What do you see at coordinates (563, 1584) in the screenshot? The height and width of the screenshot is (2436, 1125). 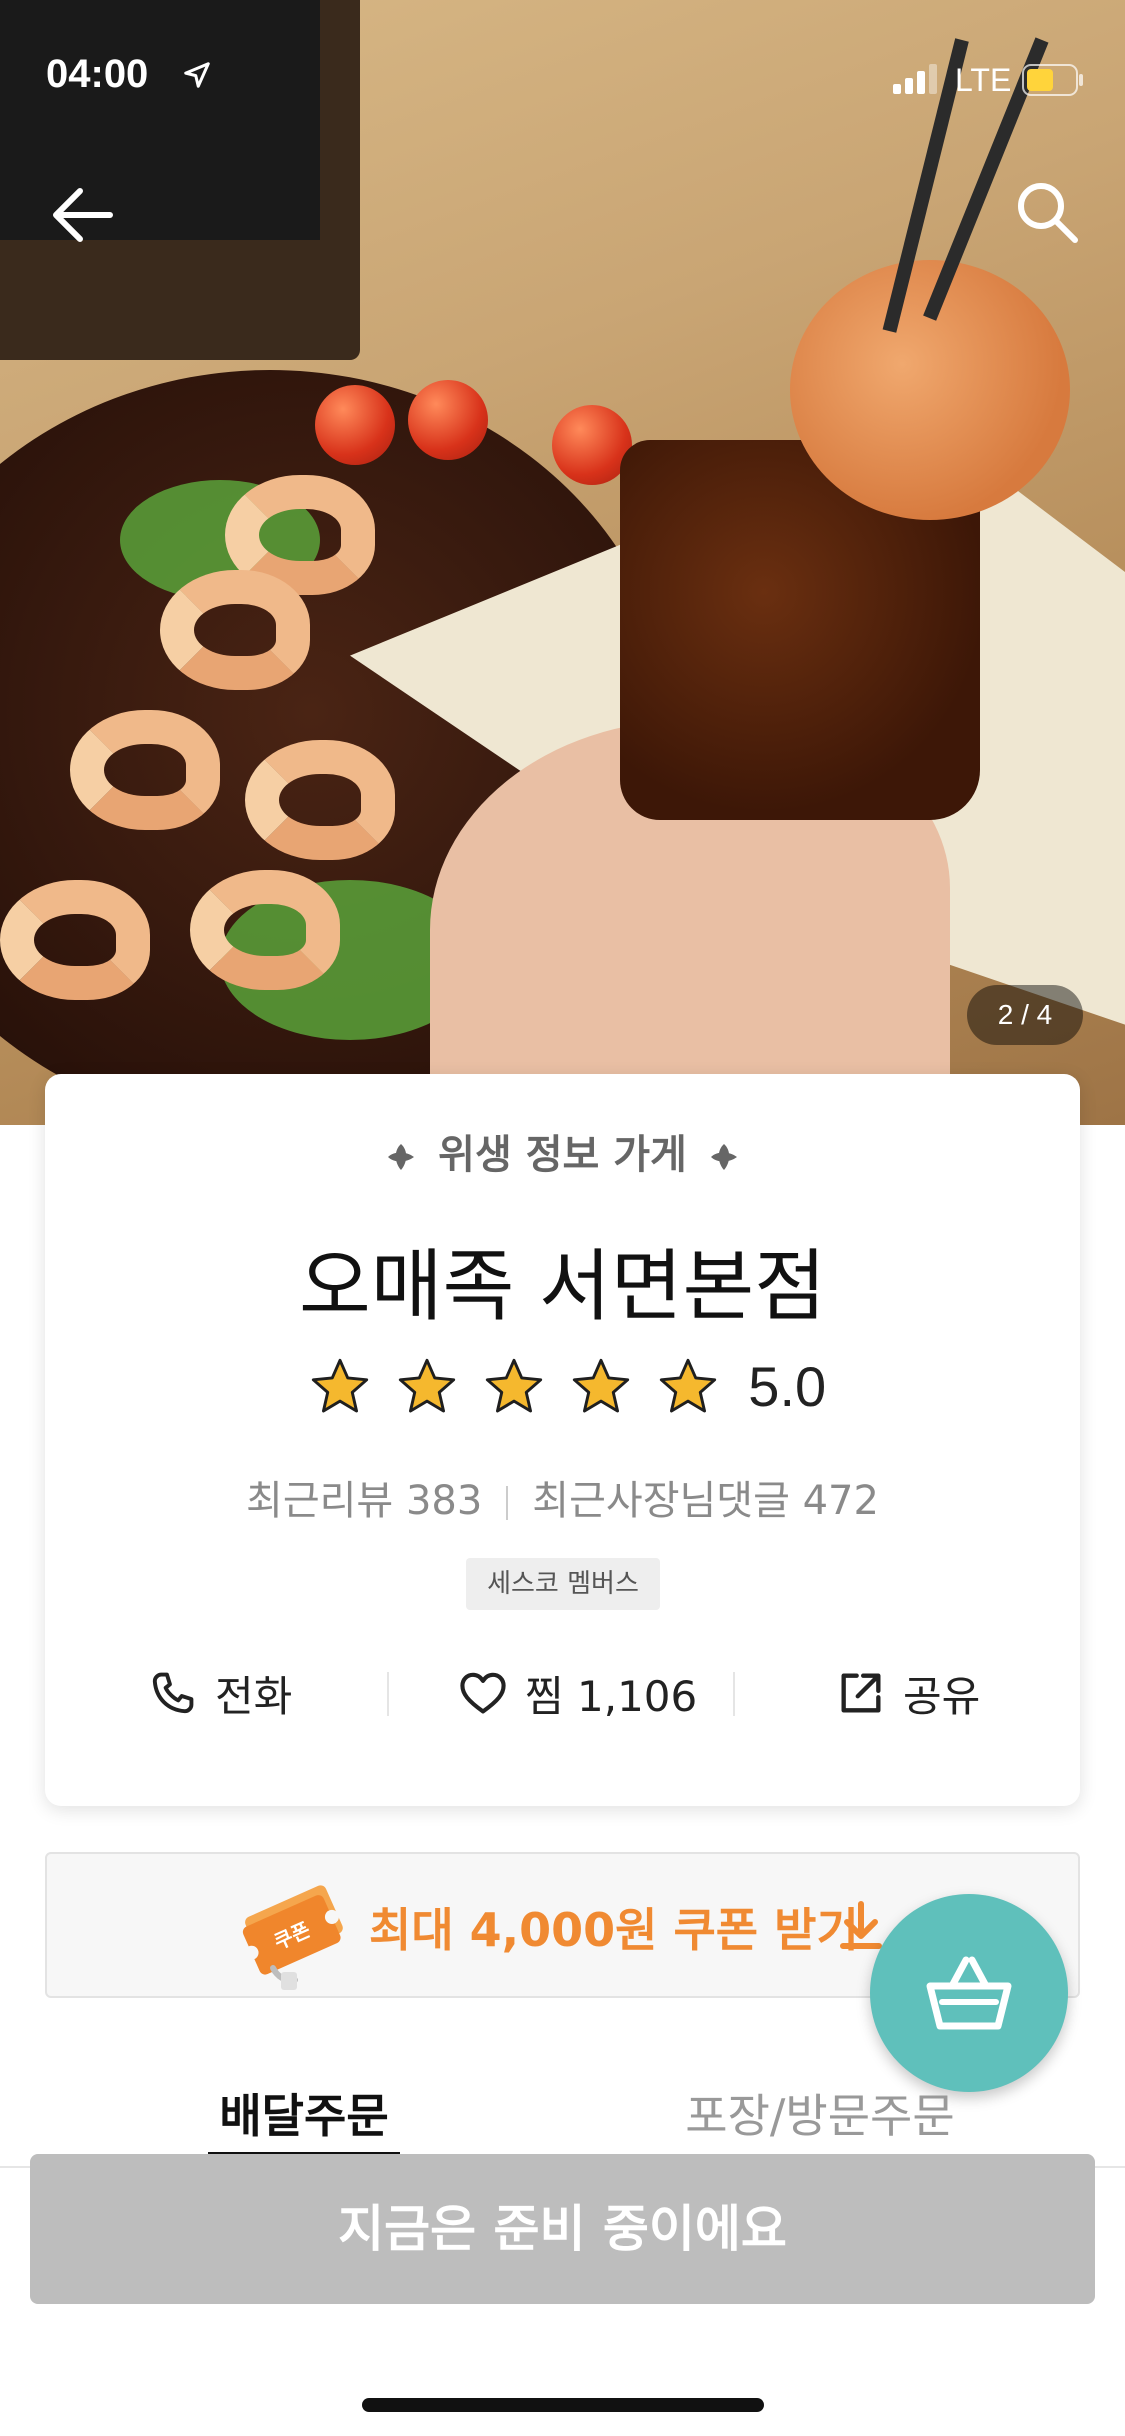 I see `cesco-member-badge: 세스코 멤버스` at bounding box center [563, 1584].